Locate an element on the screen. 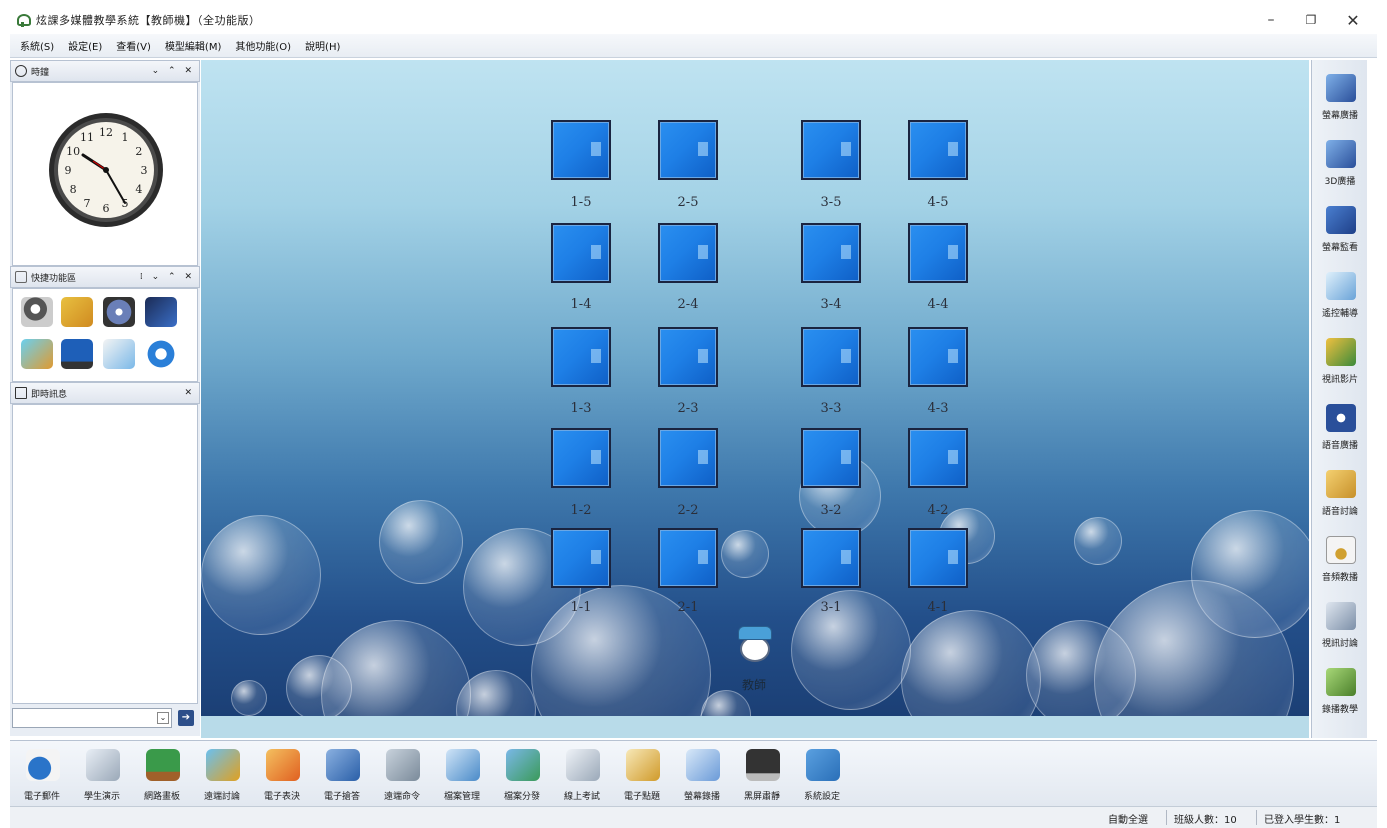 This screenshot has width=1387, height=828. tool-pick-question: 電子點題 is located at coordinates (642, 774).